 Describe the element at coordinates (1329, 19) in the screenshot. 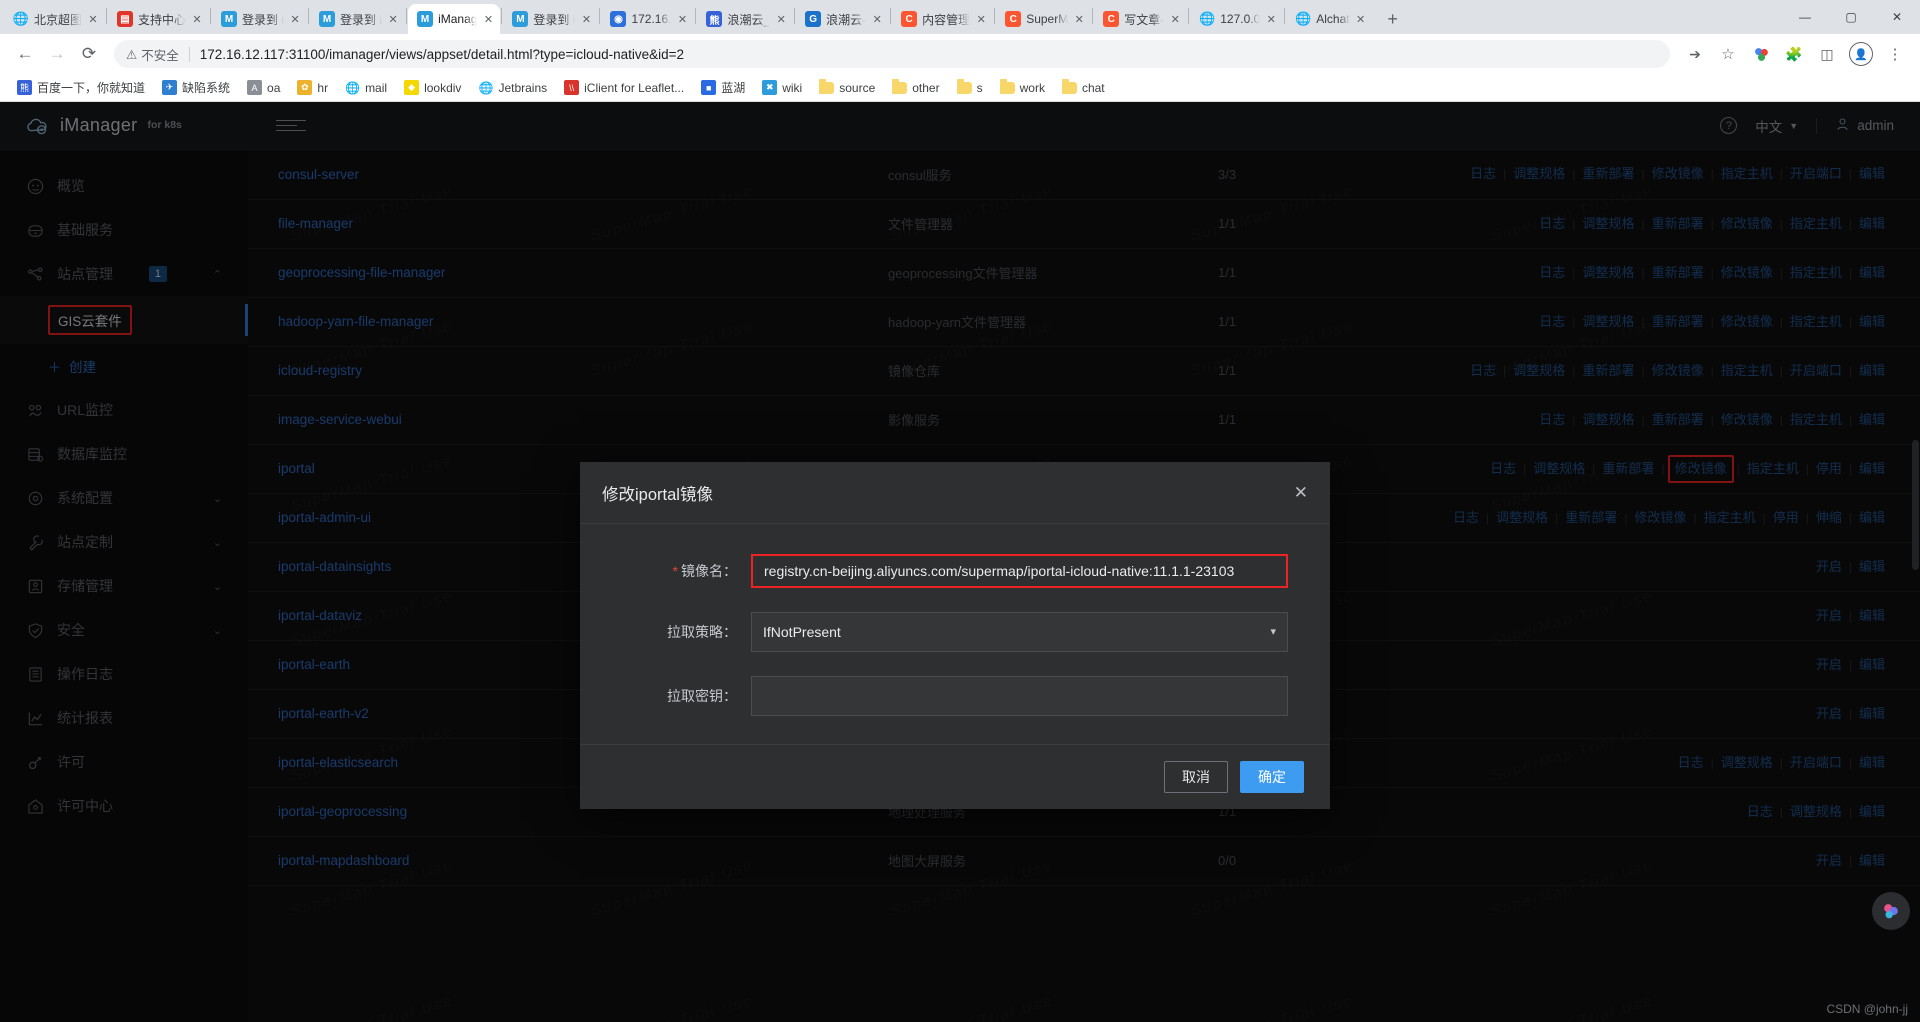

I see `browser-tab: 🌐 Alchat ✕` at that location.